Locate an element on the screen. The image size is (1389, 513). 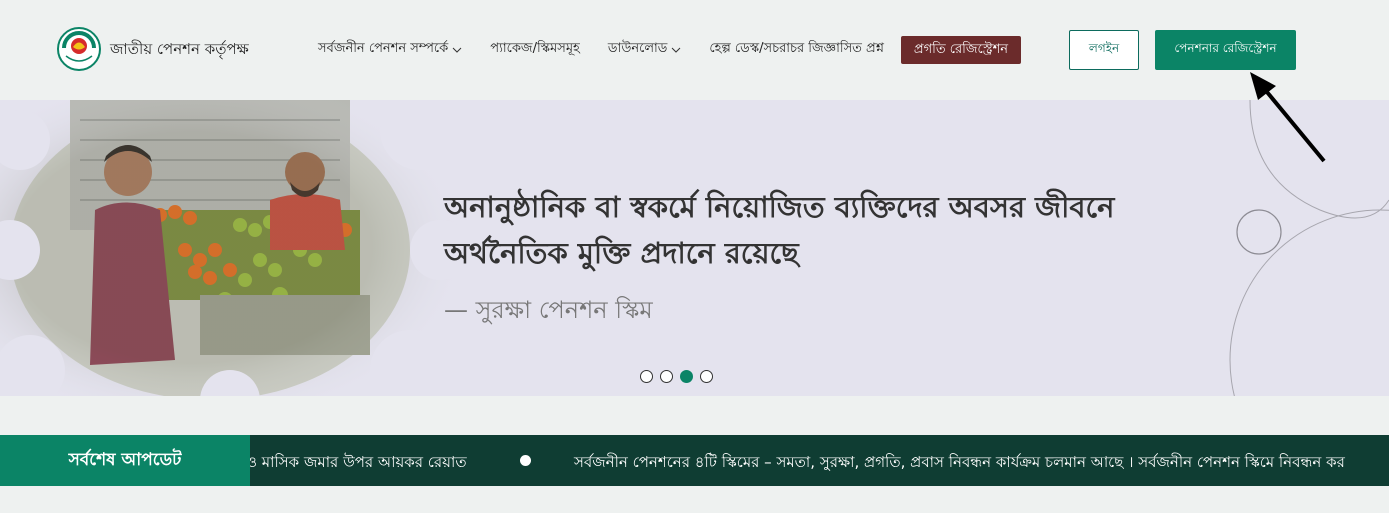
progoti-registration-button: প্রগতি রেজিস্ট্রেশন is located at coordinates (961, 50).